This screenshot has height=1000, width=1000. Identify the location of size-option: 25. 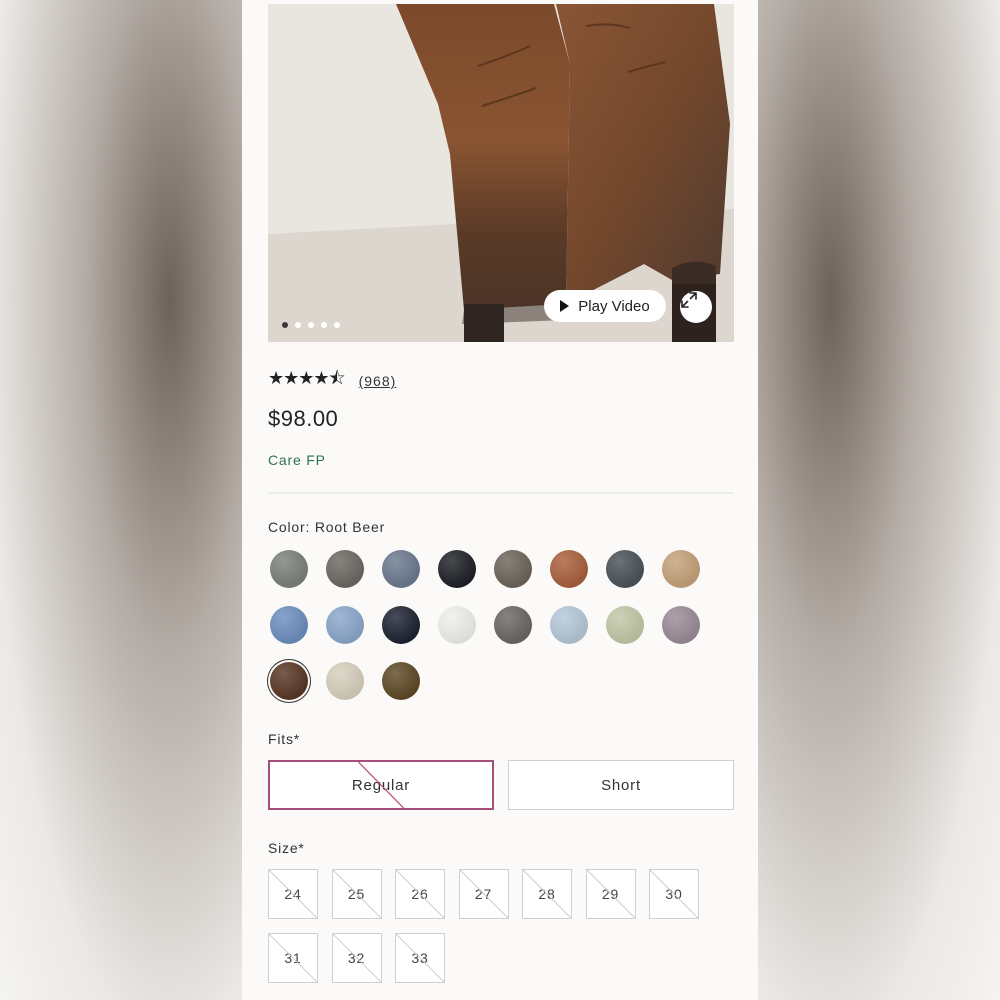
(356, 894).